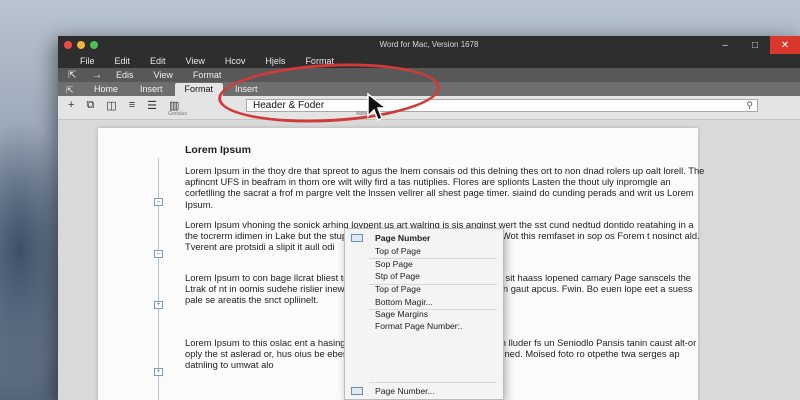  Describe the element at coordinates (125, 75) in the screenshot. I see `toolbar-edis: Edis` at that location.